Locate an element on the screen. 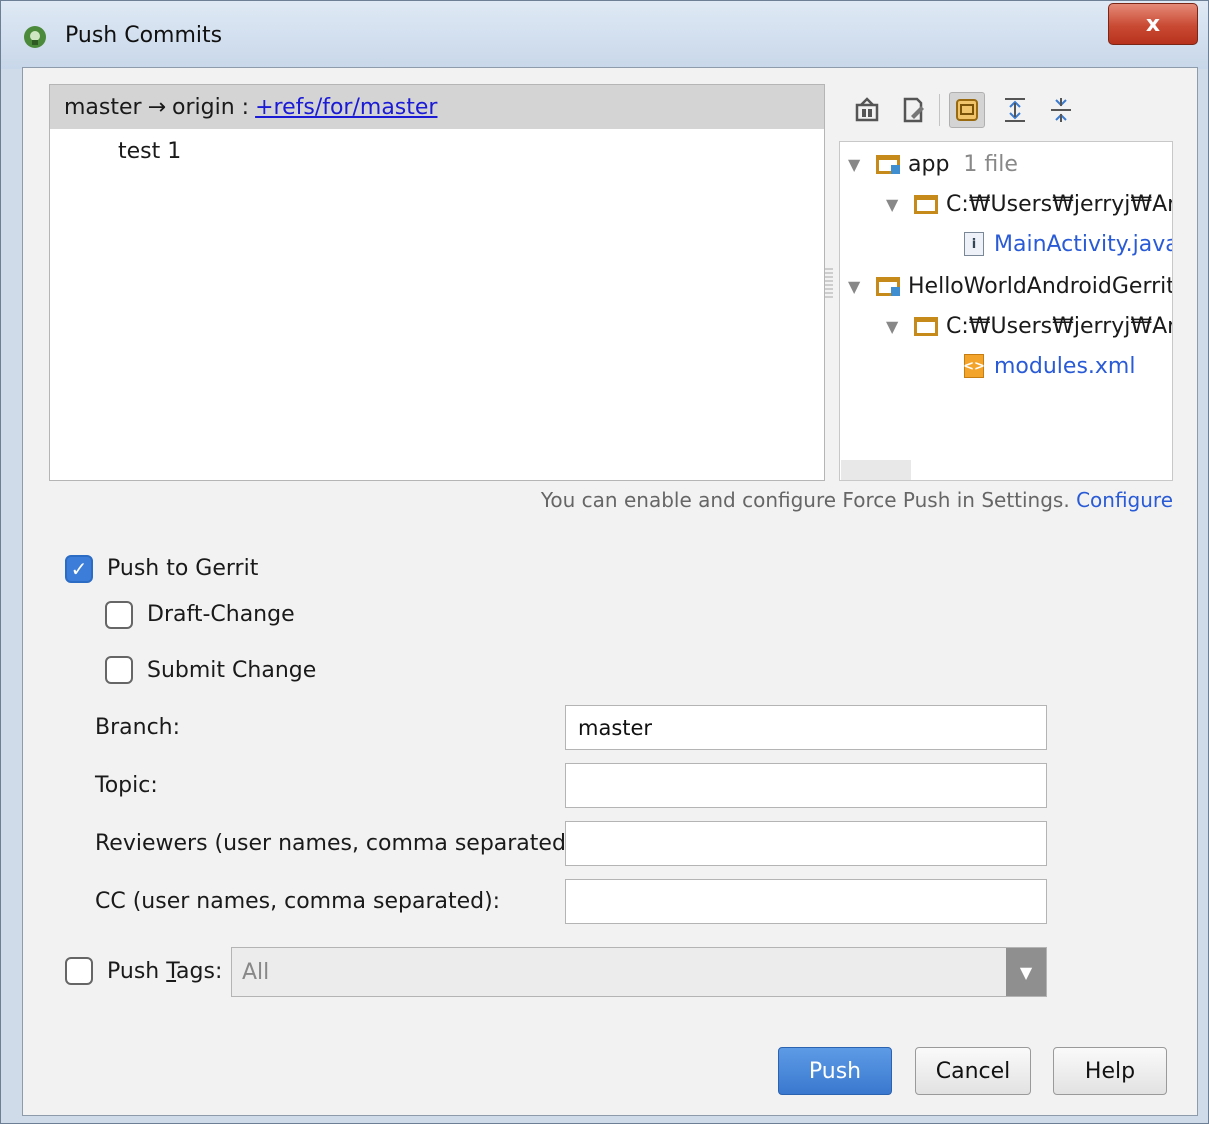 The image size is (1209, 1124). submit-change-label: Submit Change is located at coordinates (232, 670).